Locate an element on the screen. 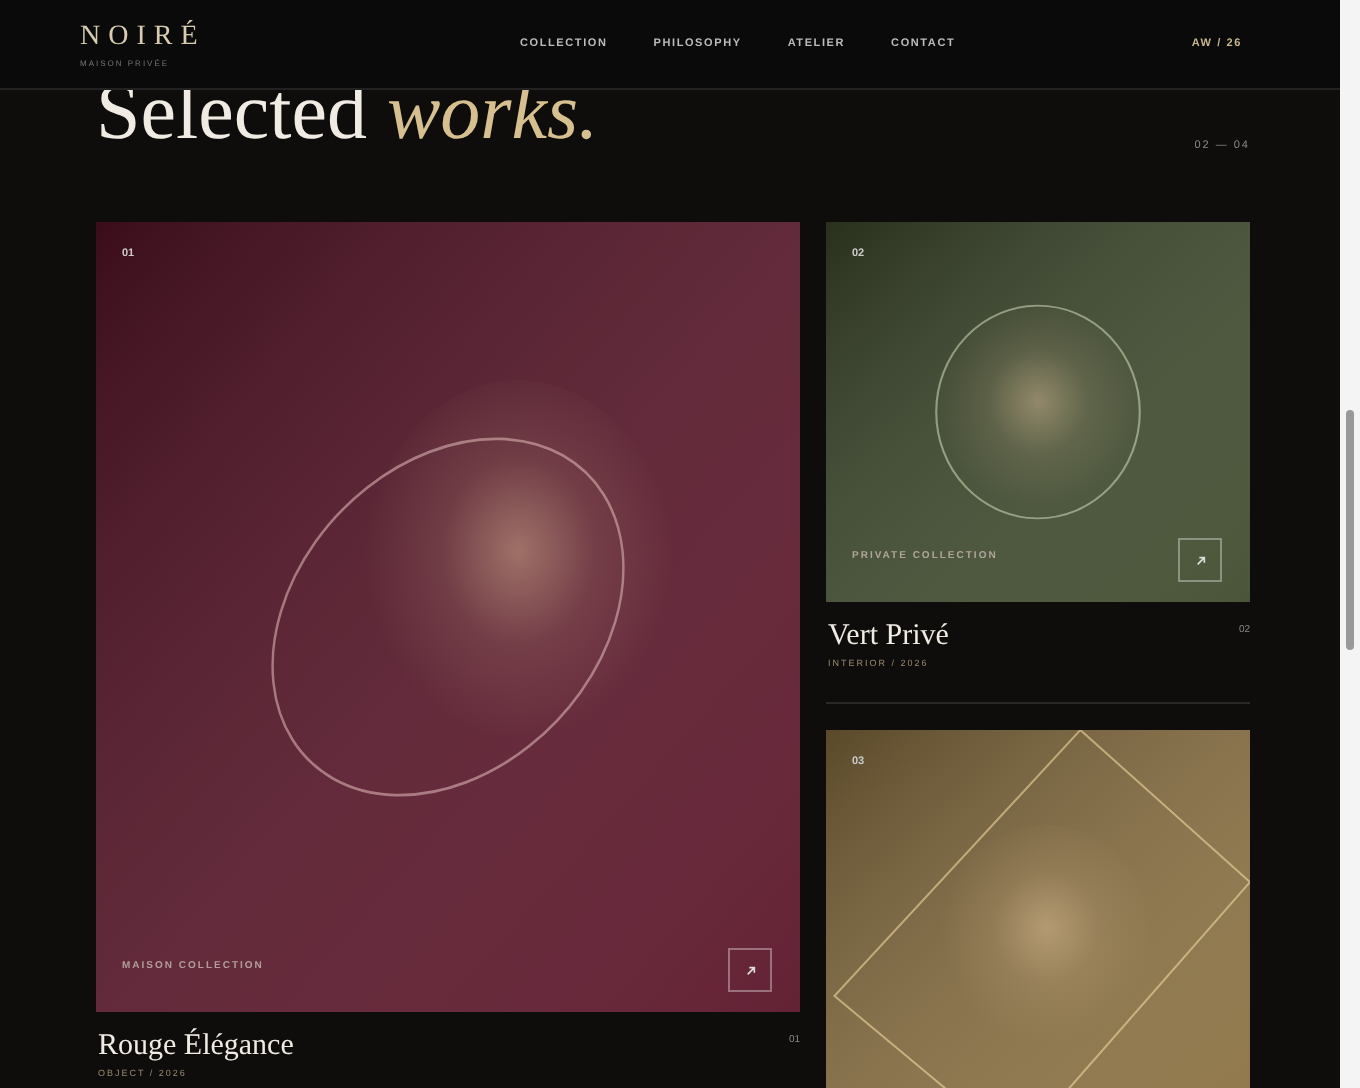  work-title: Rouge Élégance is located at coordinates (196, 1046).